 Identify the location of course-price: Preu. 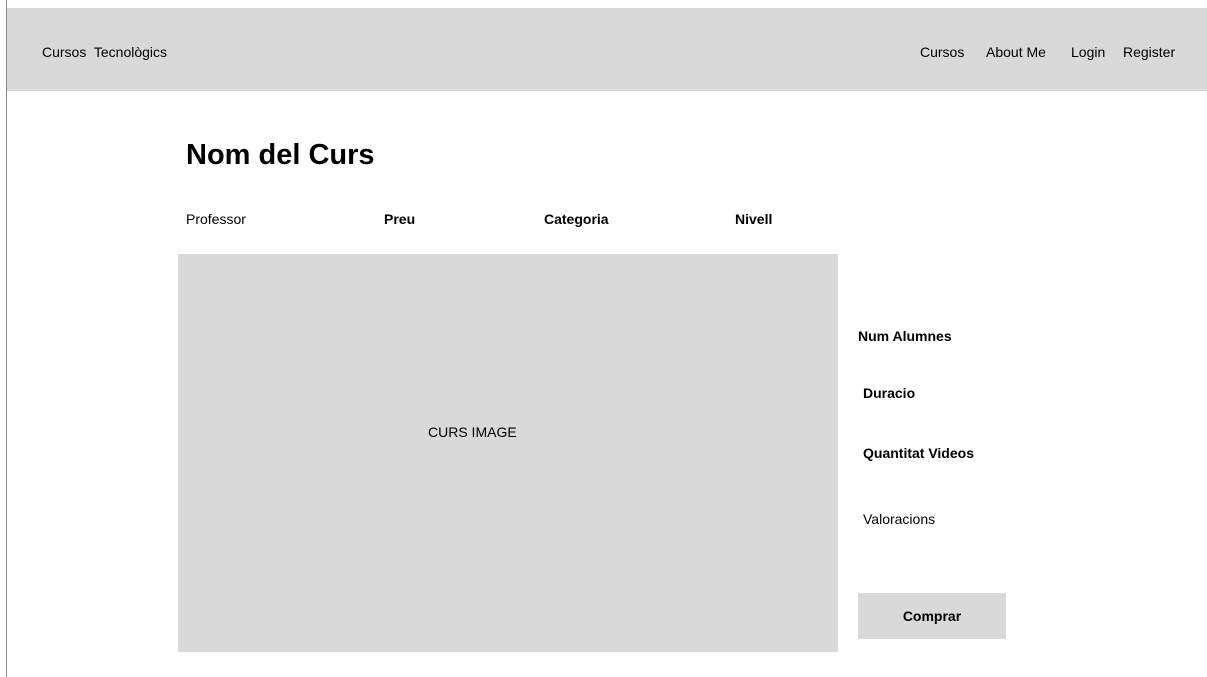
(400, 219).